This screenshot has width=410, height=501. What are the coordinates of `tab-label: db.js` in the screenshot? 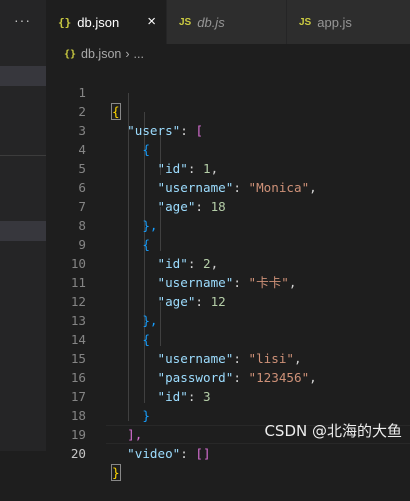 It's located at (211, 22).